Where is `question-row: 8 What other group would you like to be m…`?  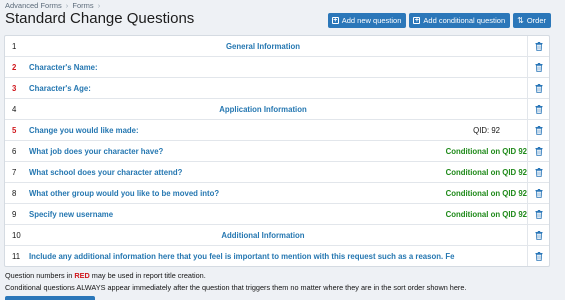 question-row: 8 What other group would you like to be m… is located at coordinates (277, 193).